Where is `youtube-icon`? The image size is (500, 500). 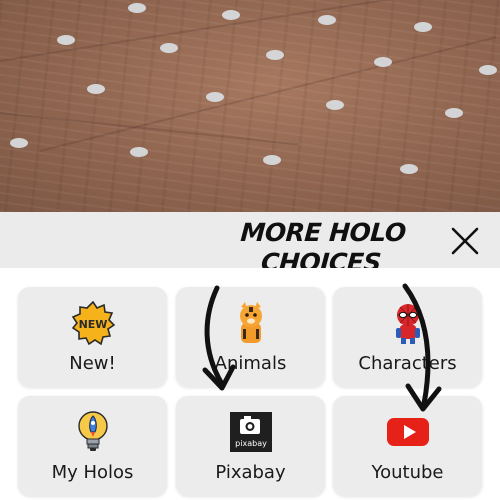 youtube-icon is located at coordinates (408, 432).